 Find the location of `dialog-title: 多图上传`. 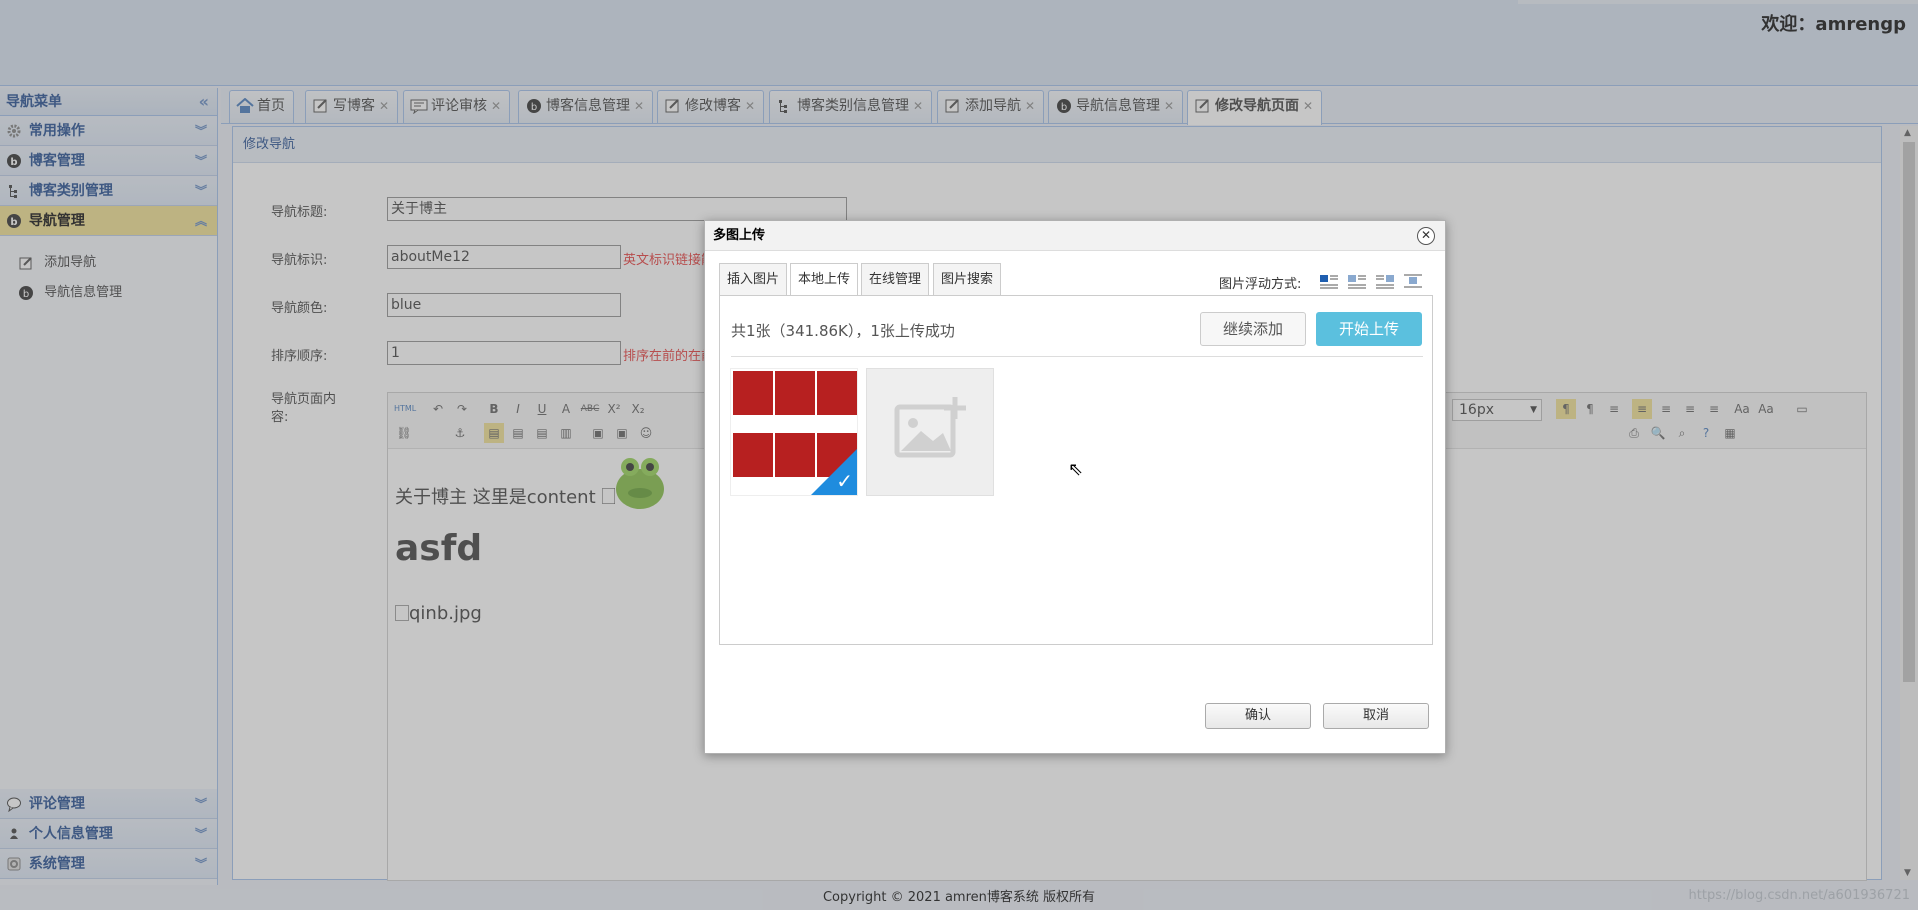

dialog-title: 多图上传 is located at coordinates (1075, 236).